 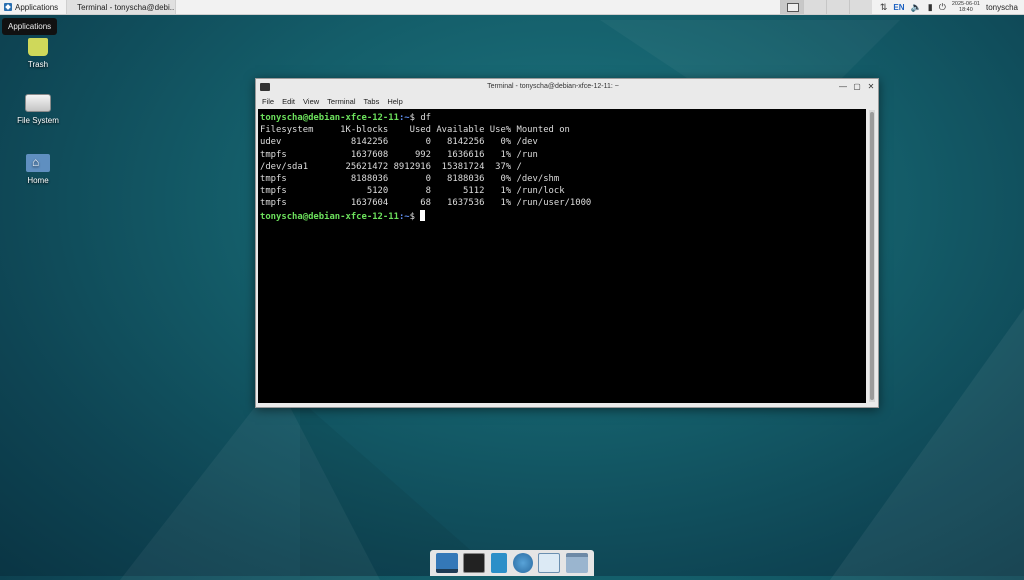 What do you see at coordinates (423, 215) in the screenshot?
I see `text-cursor` at bounding box center [423, 215].